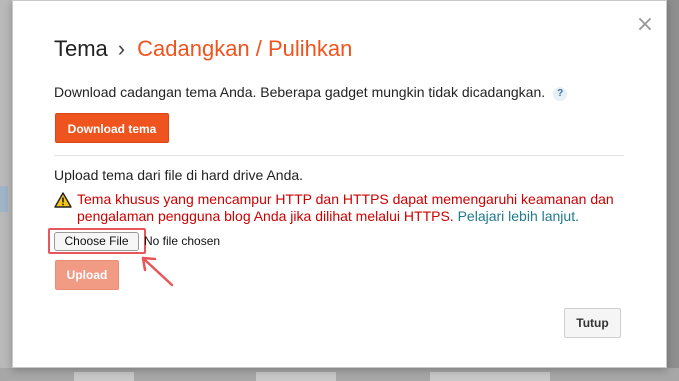 The width and height of the screenshot is (679, 381). Describe the element at coordinates (81, 48) in the screenshot. I see `dialog-title-main: Tema` at that location.